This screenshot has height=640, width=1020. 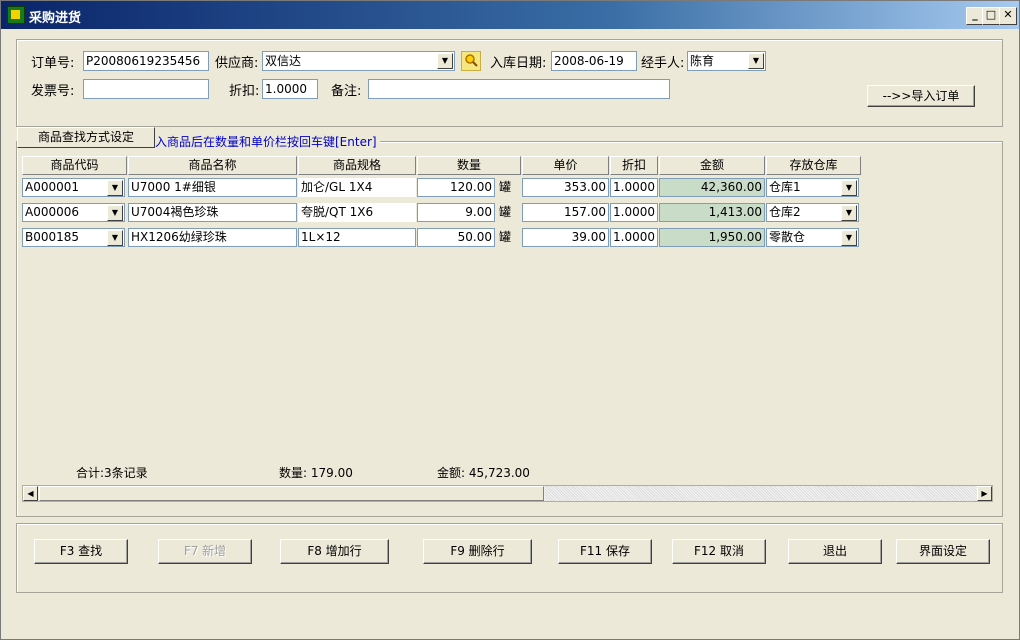 I want to click on row-name: U7000 1#细银, so click(x=212, y=187).